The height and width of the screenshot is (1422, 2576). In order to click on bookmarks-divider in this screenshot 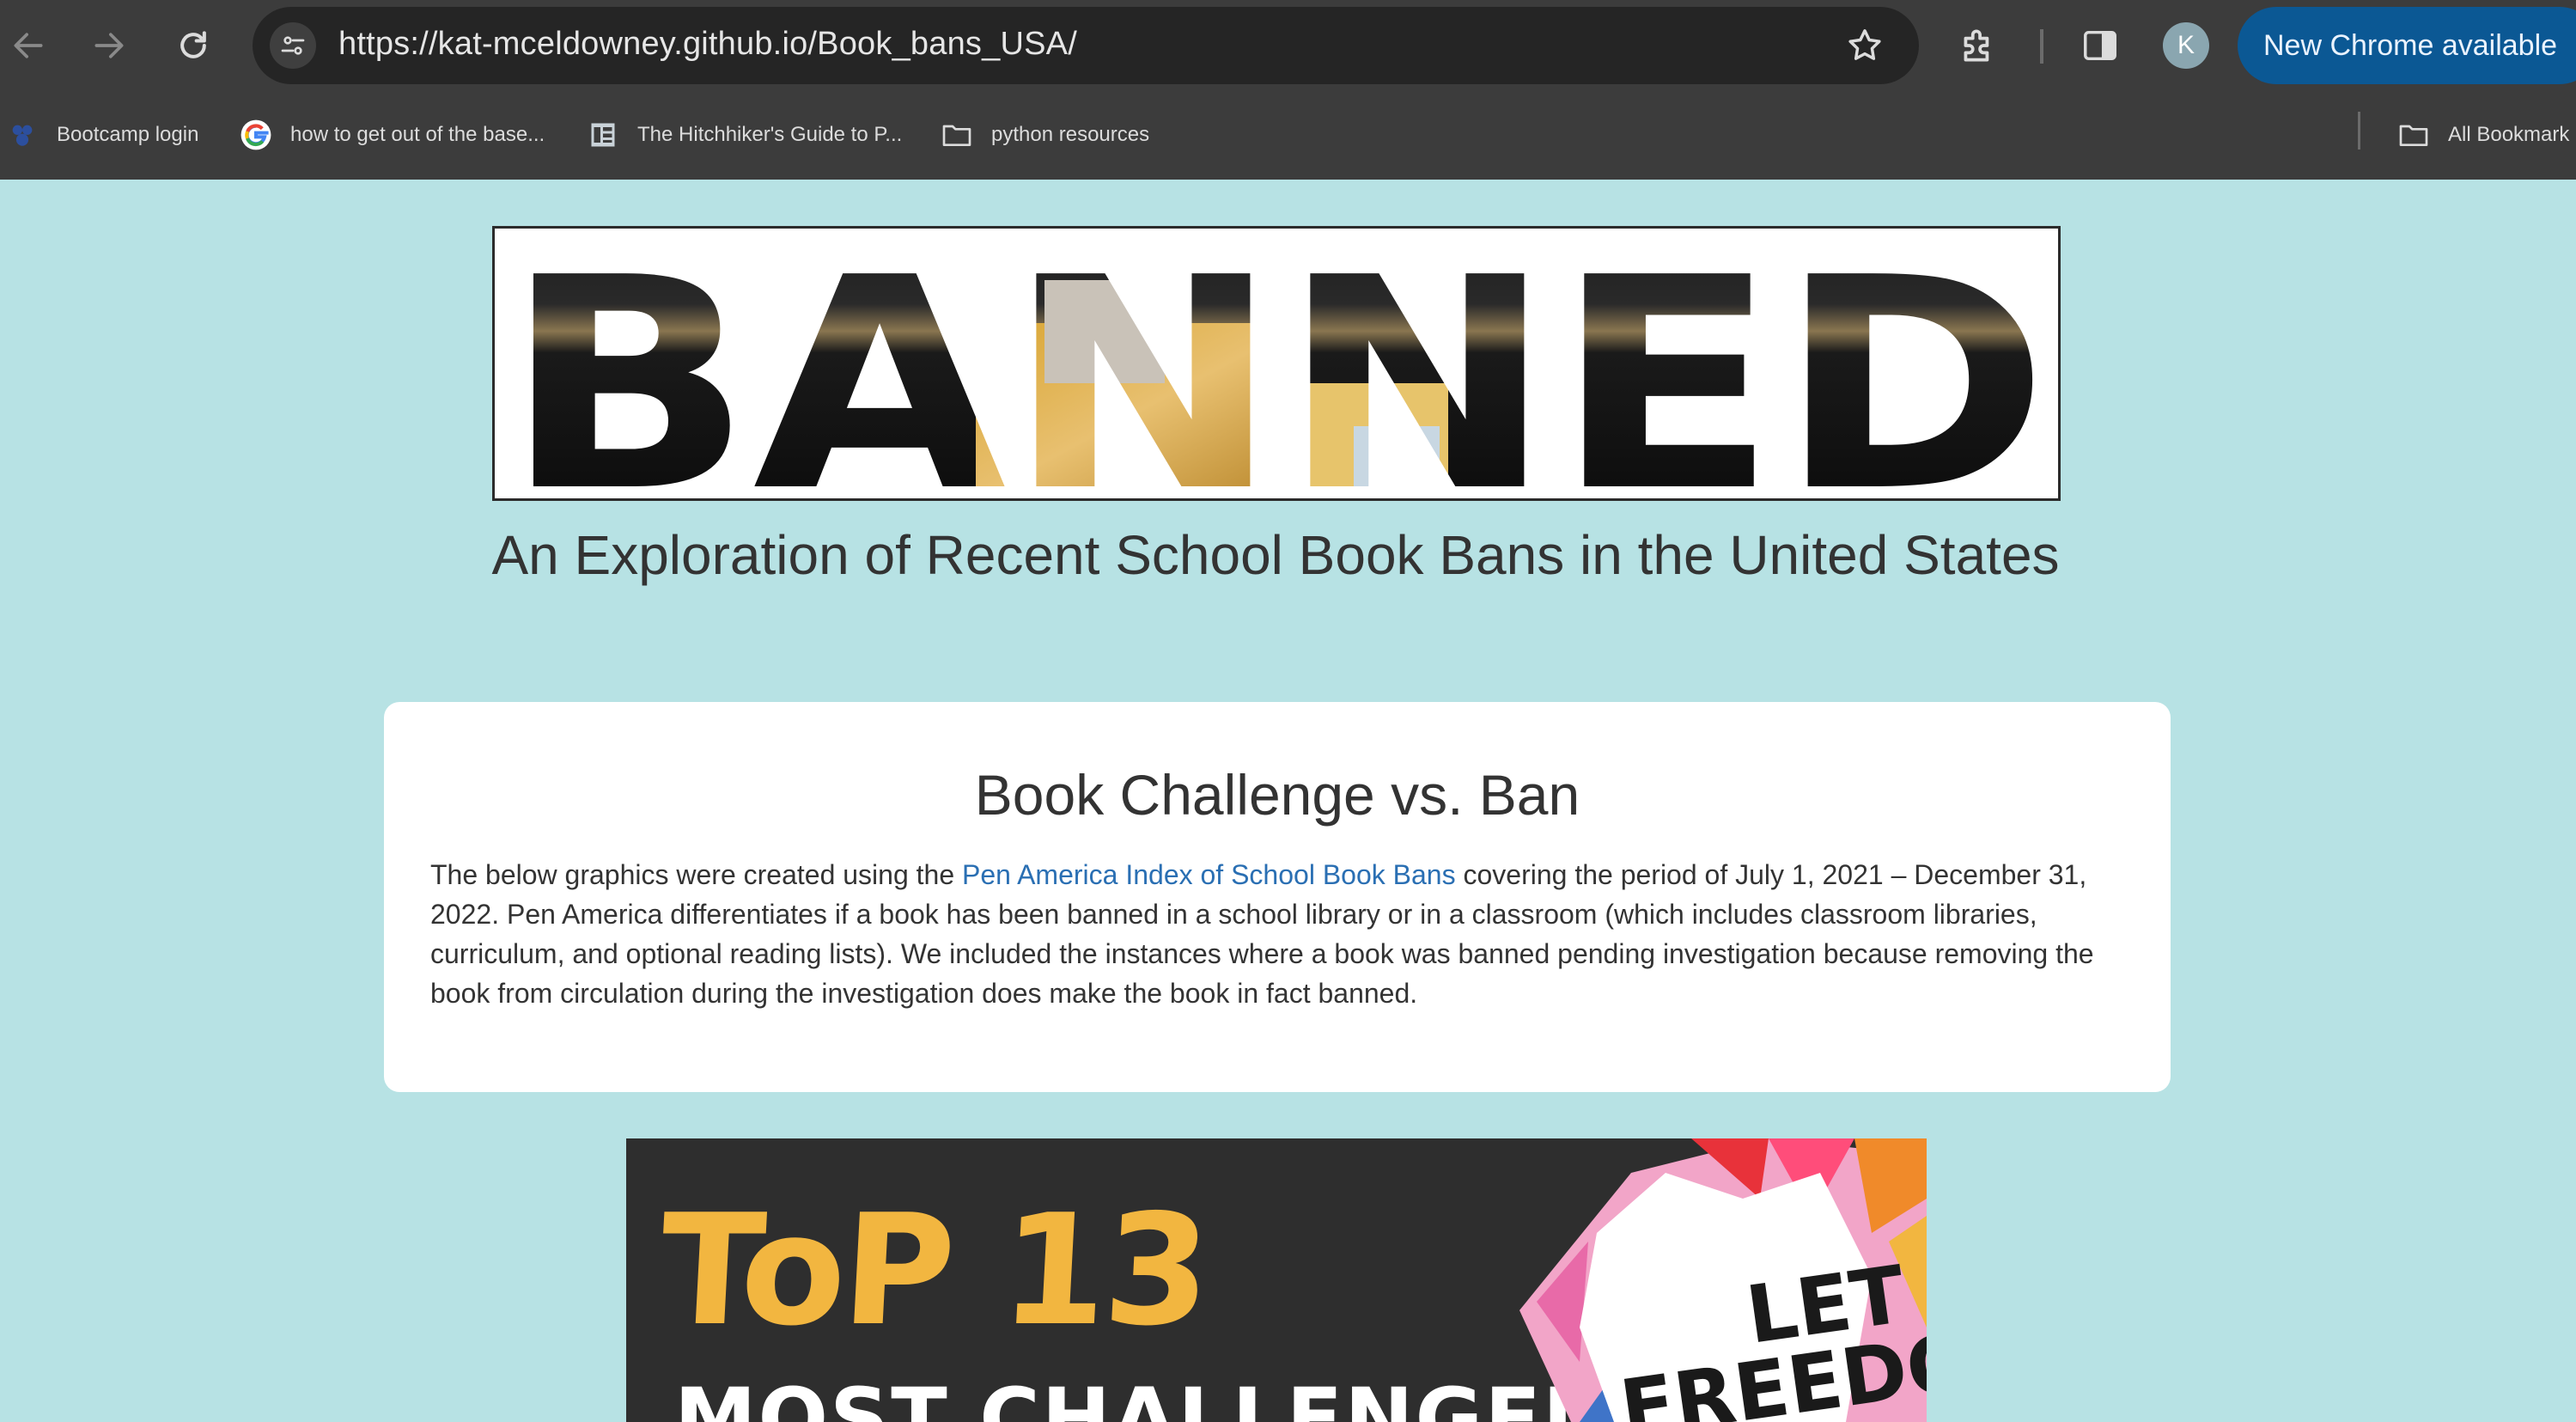, I will do `click(2359, 131)`.